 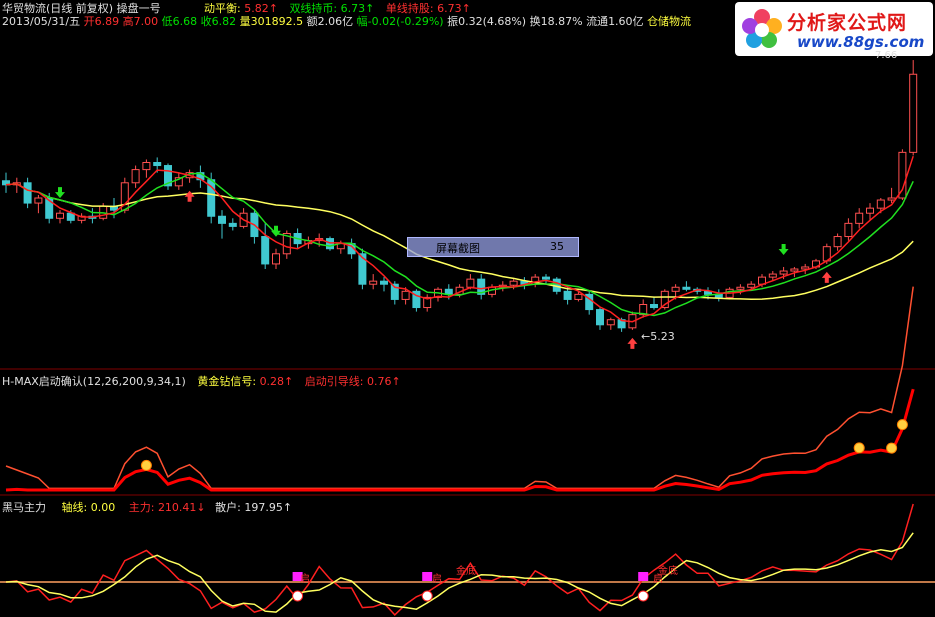 What do you see at coordinates (24, 507) in the screenshot?
I see `panel3-title: 黑马主力` at bounding box center [24, 507].